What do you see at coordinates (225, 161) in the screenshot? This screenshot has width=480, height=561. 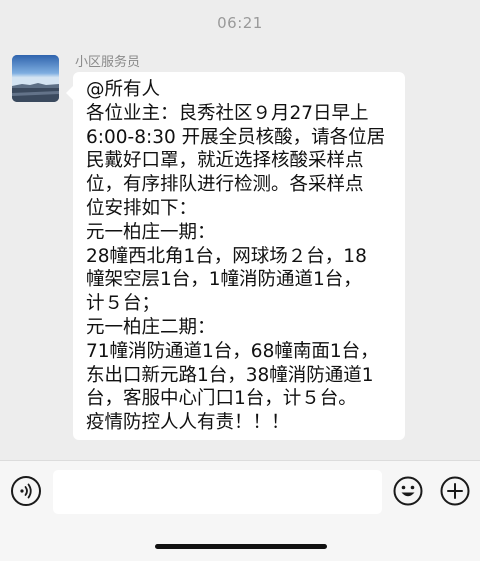 I see `message-line: 民戴好口罩，就近选择核酸采样点` at bounding box center [225, 161].